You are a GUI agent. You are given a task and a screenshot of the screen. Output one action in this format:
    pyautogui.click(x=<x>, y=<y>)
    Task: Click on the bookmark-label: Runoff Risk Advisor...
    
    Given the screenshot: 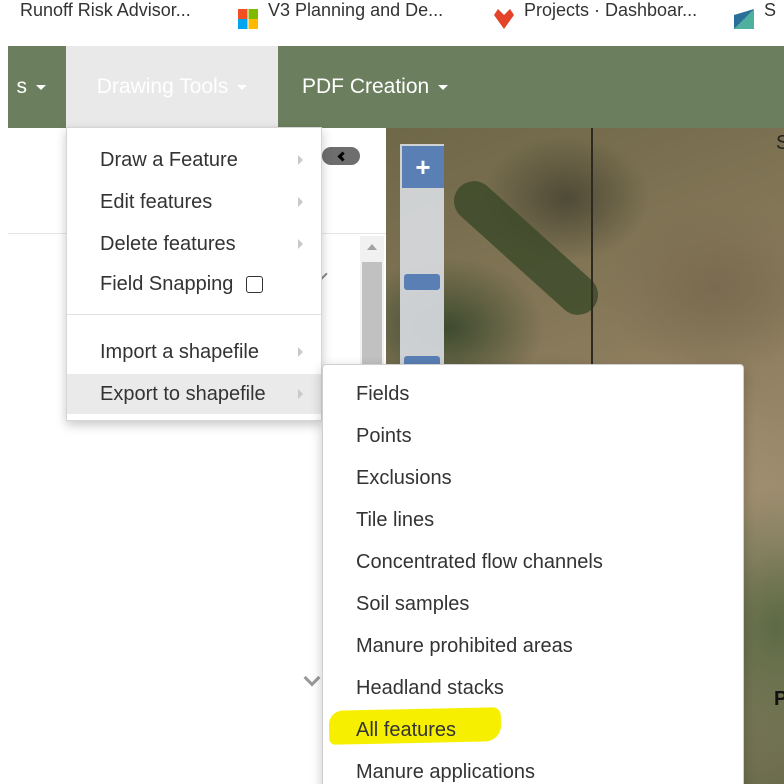 What is the action you would take?
    pyautogui.click(x=105, y=10)
    